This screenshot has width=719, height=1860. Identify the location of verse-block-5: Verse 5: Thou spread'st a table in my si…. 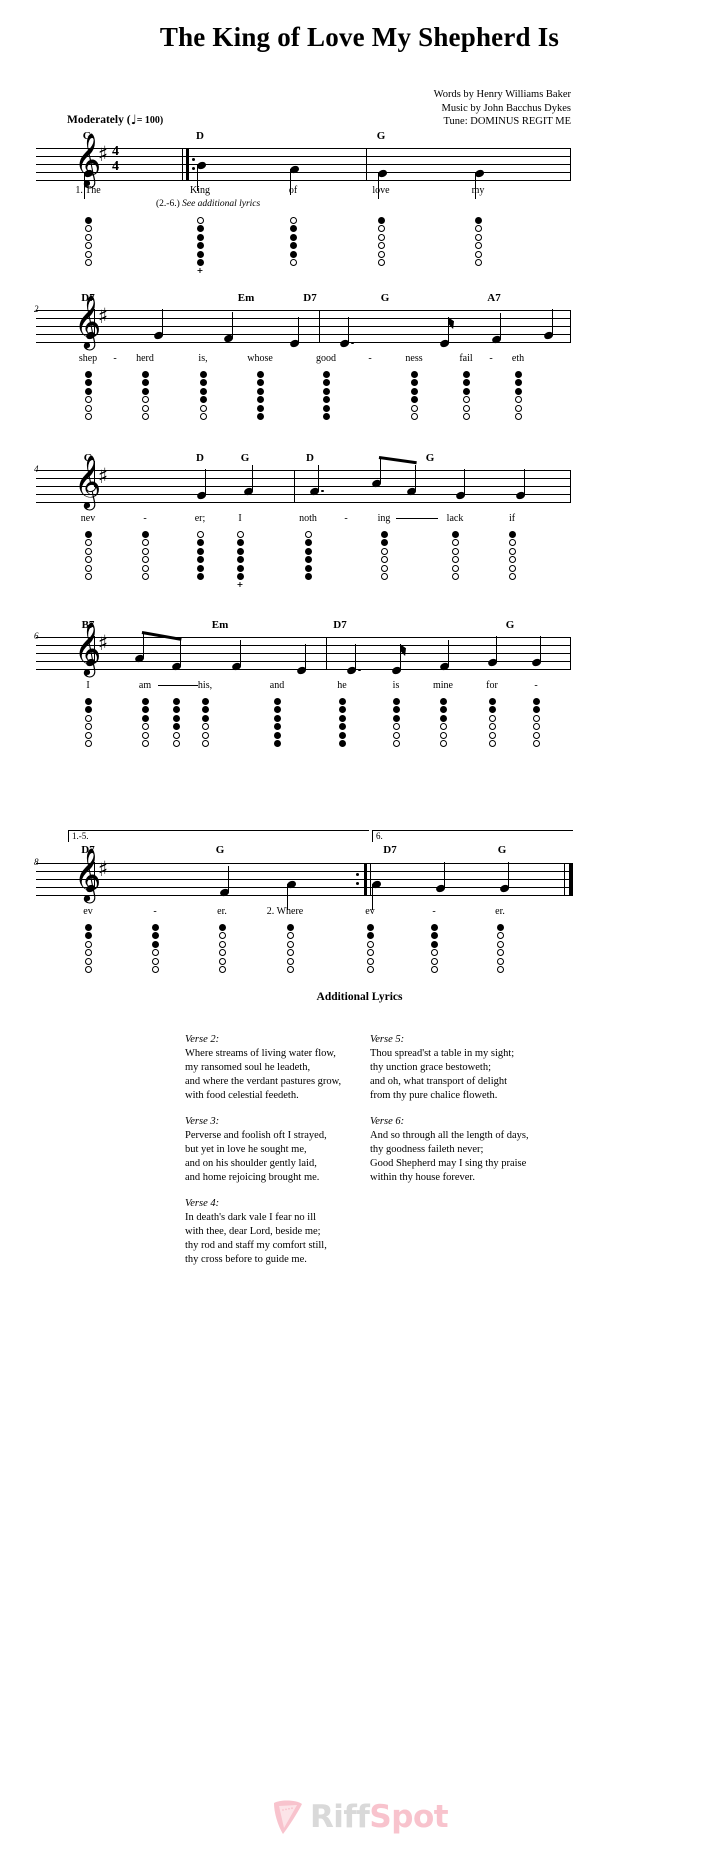
(442, 1068).